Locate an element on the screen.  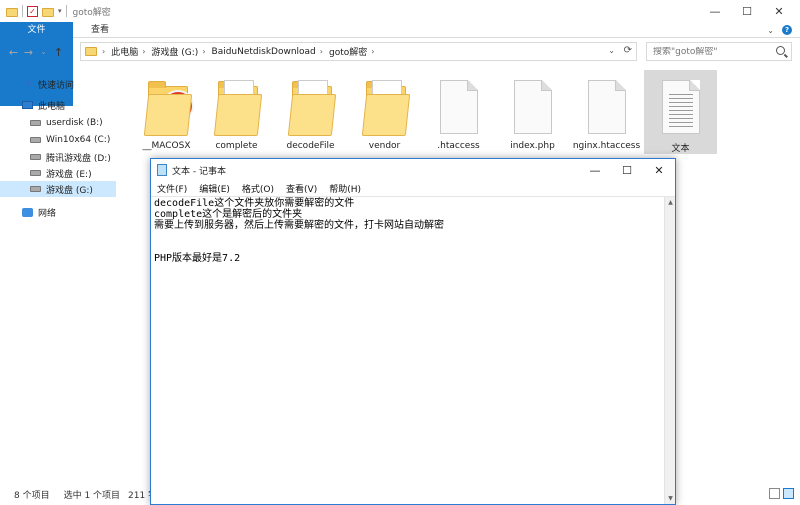
large-icons-view-icon is located at coordinates (788, 493).